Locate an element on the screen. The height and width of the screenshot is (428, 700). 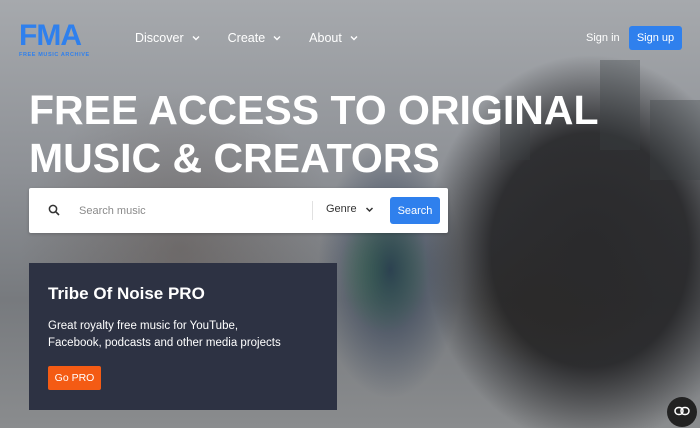
nav-create-label: Create is located at coordinates (246, 38).